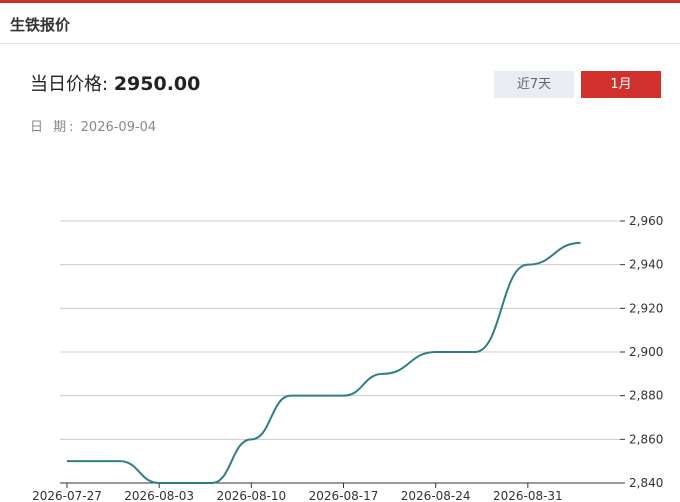  What do you see at coordinates (646, 396) in the screenshot?
I see `y-tick-label: 2,880` at bounding box center [646, 396].